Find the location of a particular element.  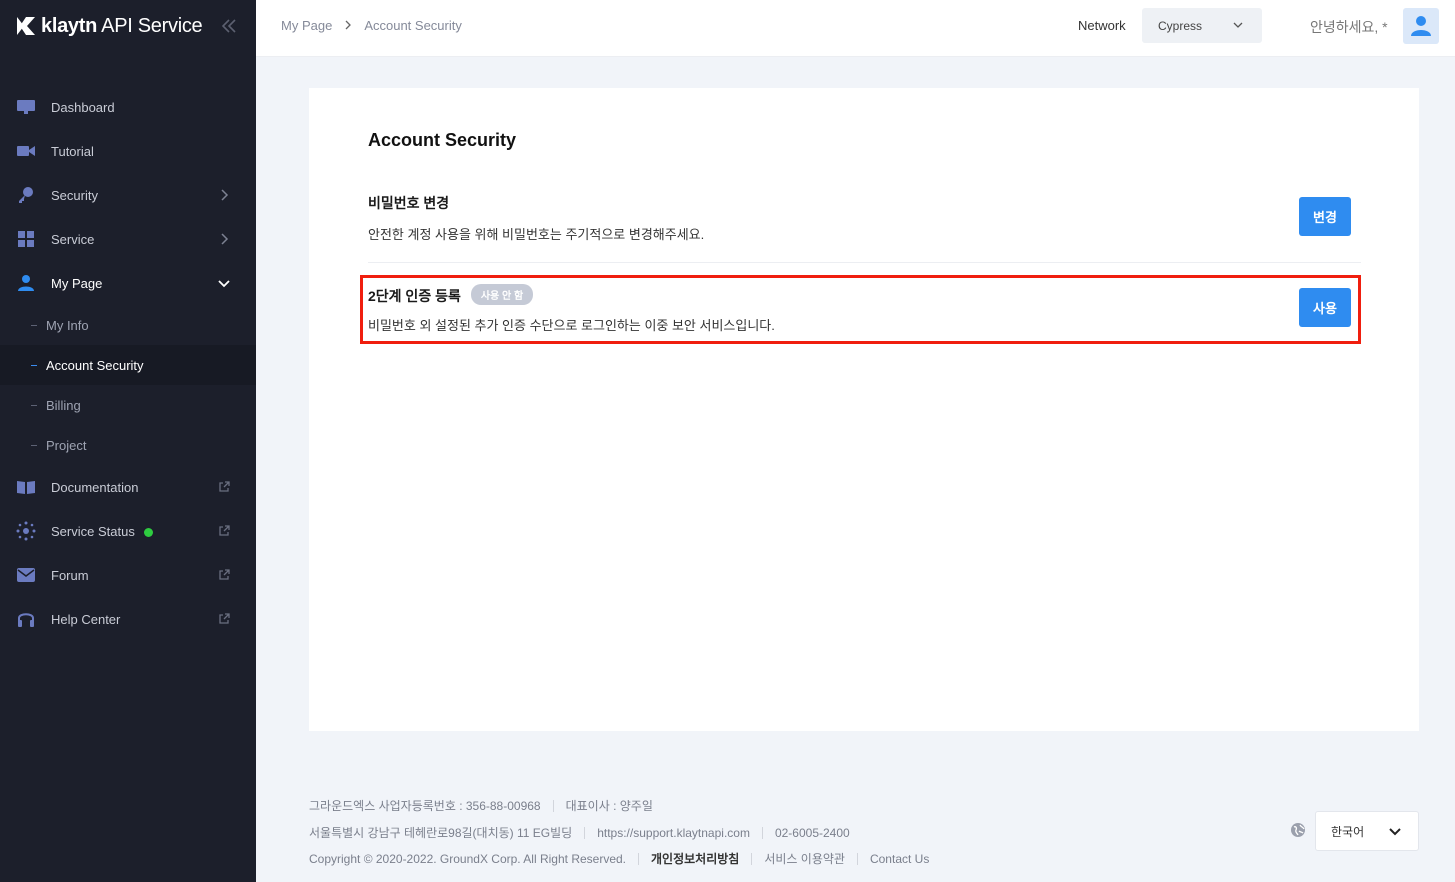

two-factor-title-text: 2단계 인증 등록 is located at coordinates (414, 296).